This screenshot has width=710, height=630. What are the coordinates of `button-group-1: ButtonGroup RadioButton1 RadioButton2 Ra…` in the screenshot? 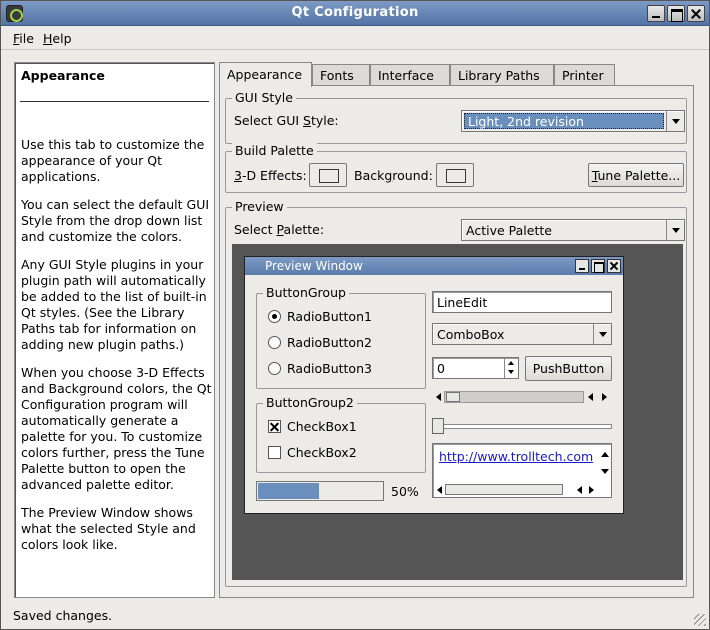 It's located at (341, 337).